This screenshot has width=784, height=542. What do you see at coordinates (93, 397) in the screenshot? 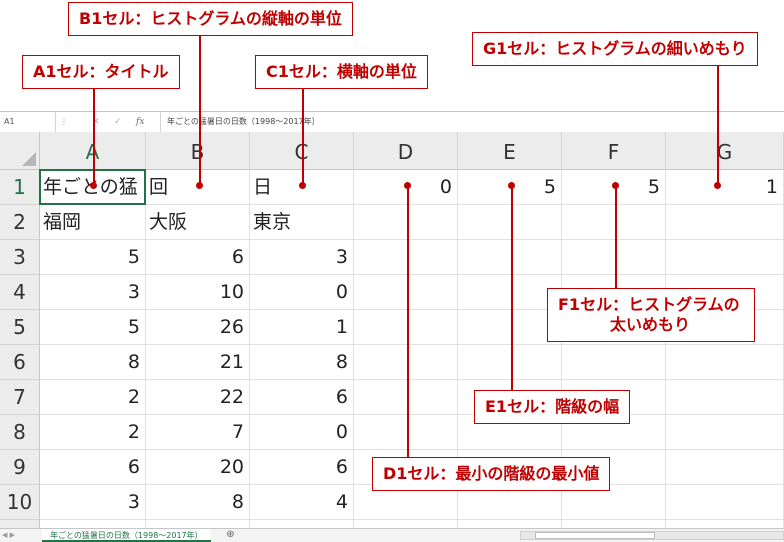
I see `cell-a7: 2` at bounding box center [93, 397].